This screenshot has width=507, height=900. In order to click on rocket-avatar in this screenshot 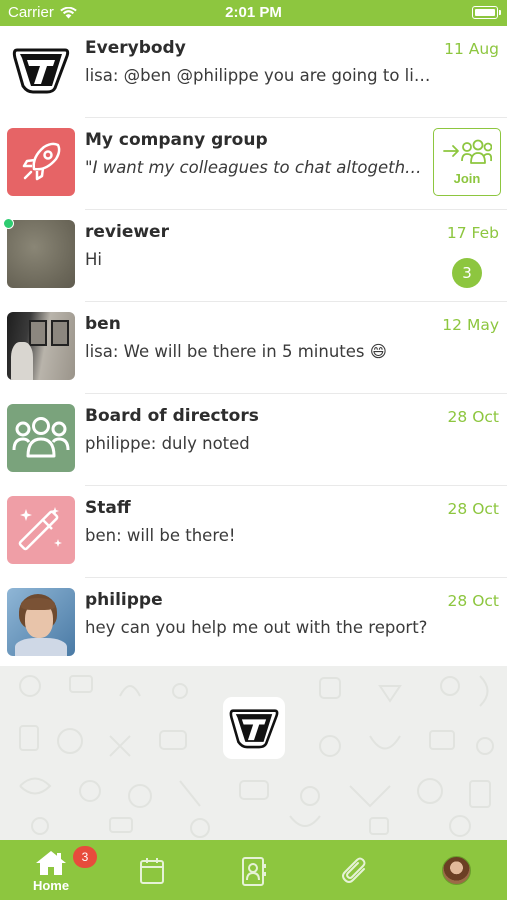, I will do `click(41, 162)`.